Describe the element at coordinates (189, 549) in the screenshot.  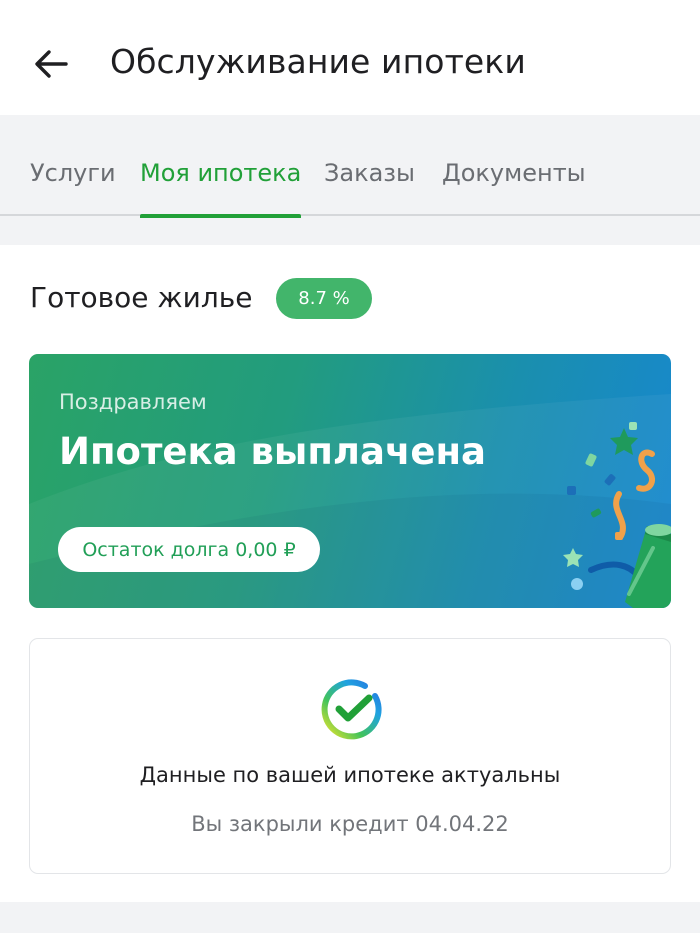
I see `debt-remaining-pill: Остаток долга 0,00 ₽` at that location.